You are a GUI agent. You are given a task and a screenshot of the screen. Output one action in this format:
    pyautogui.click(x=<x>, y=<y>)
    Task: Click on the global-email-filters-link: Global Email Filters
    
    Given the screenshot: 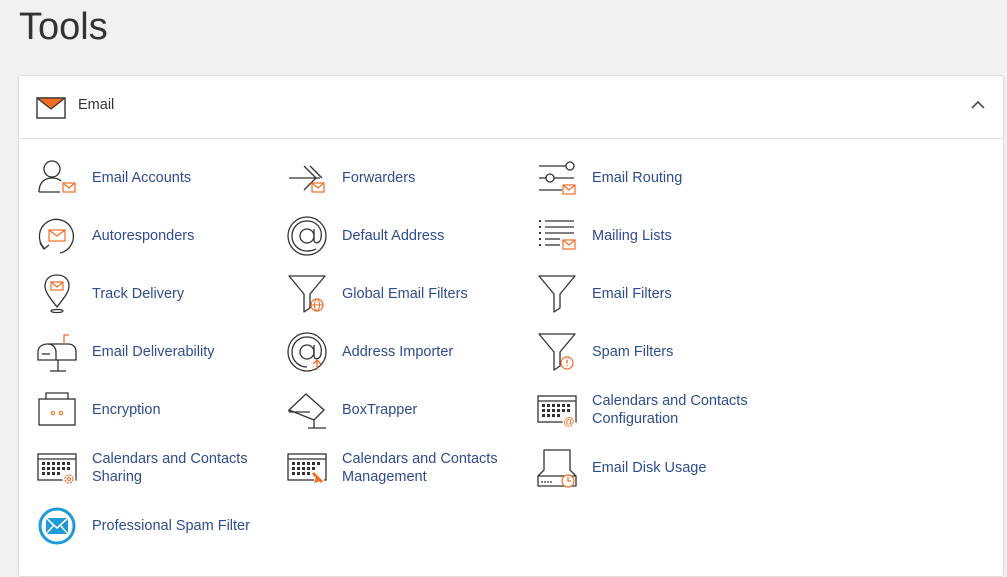 What is the action you would take?
    pyautogui.click(x=406, y=294)
    